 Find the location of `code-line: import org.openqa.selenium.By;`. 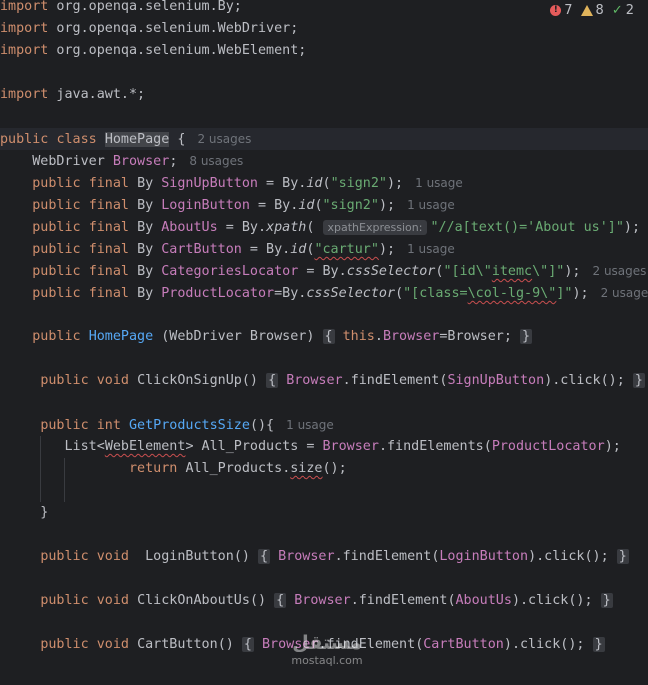

code-line: import org.openqa.selenium.By; is located at coordinates (121, 9).